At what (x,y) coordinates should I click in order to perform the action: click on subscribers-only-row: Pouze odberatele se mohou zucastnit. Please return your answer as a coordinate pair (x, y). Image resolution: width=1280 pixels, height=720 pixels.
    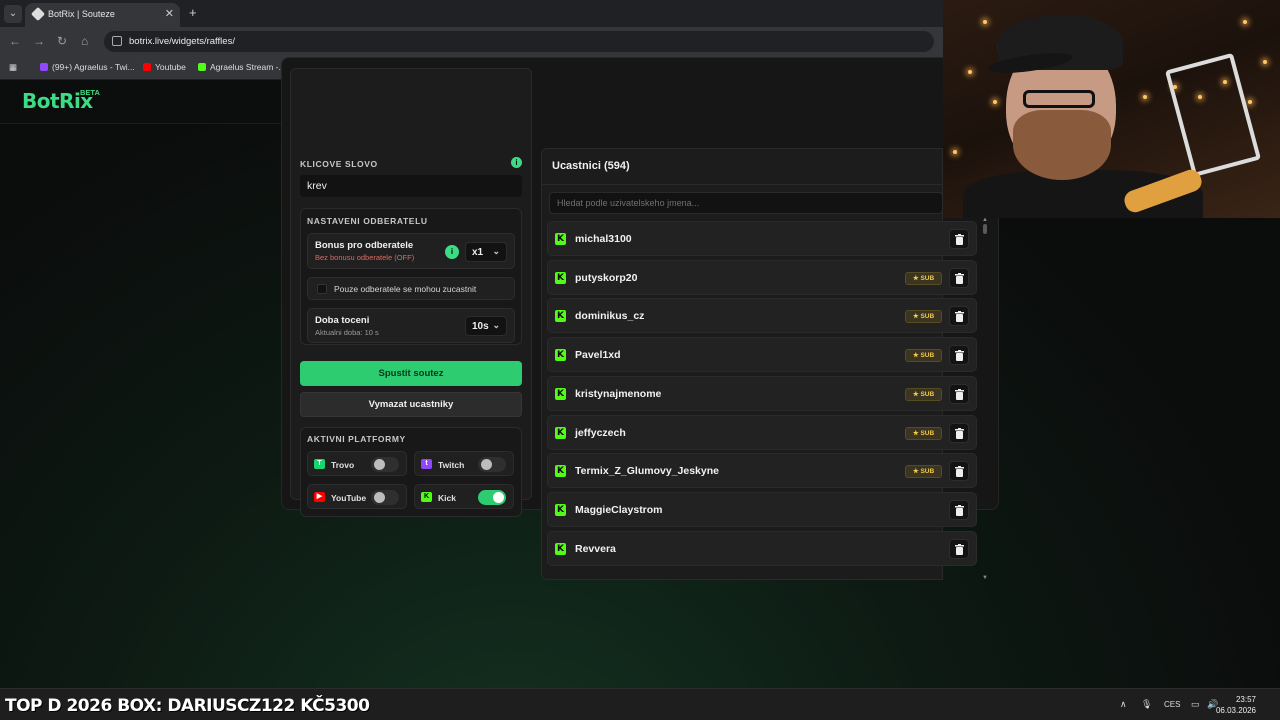
    Looking at the image, I should click on (411, 288).